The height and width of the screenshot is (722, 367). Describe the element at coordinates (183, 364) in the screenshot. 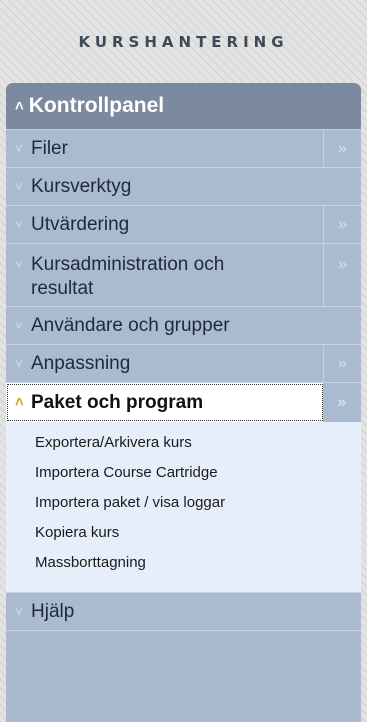

I see `menu-item-anpassning: ˅ Anpassning »` at that location.